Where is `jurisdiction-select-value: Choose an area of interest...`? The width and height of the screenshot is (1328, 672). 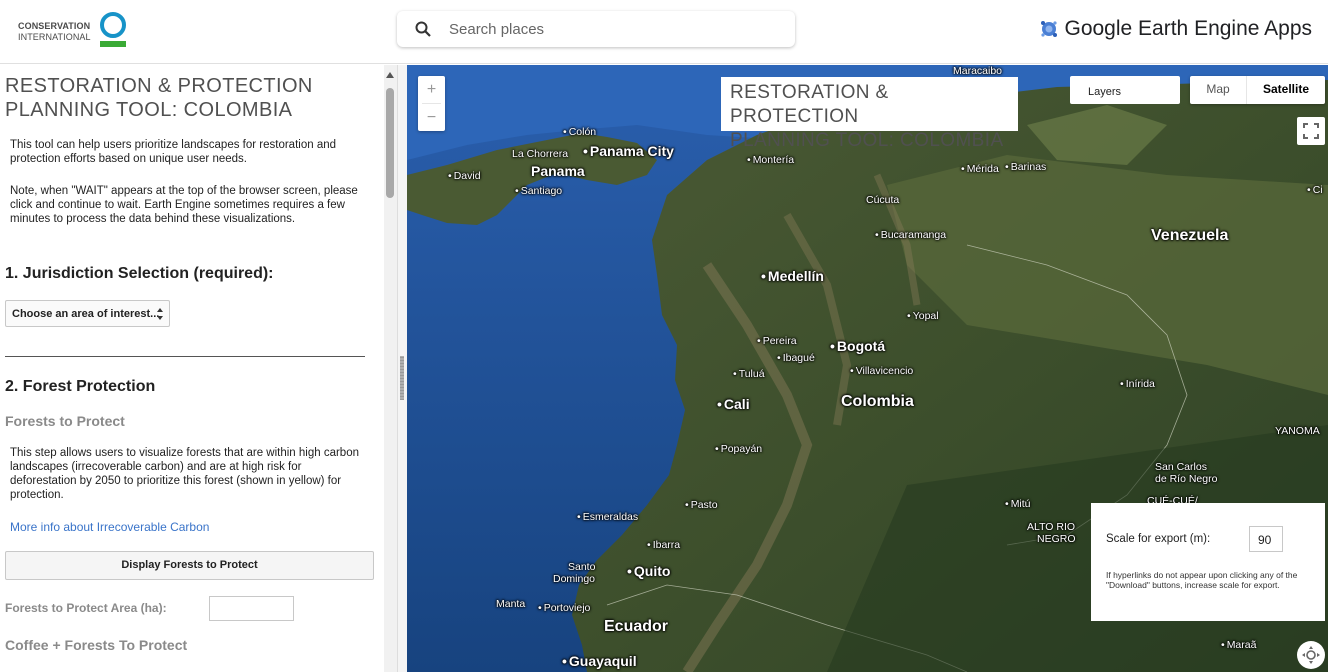
jurisdiction-select-value: Choose an area of interest... is located at coordinates (86, 314).